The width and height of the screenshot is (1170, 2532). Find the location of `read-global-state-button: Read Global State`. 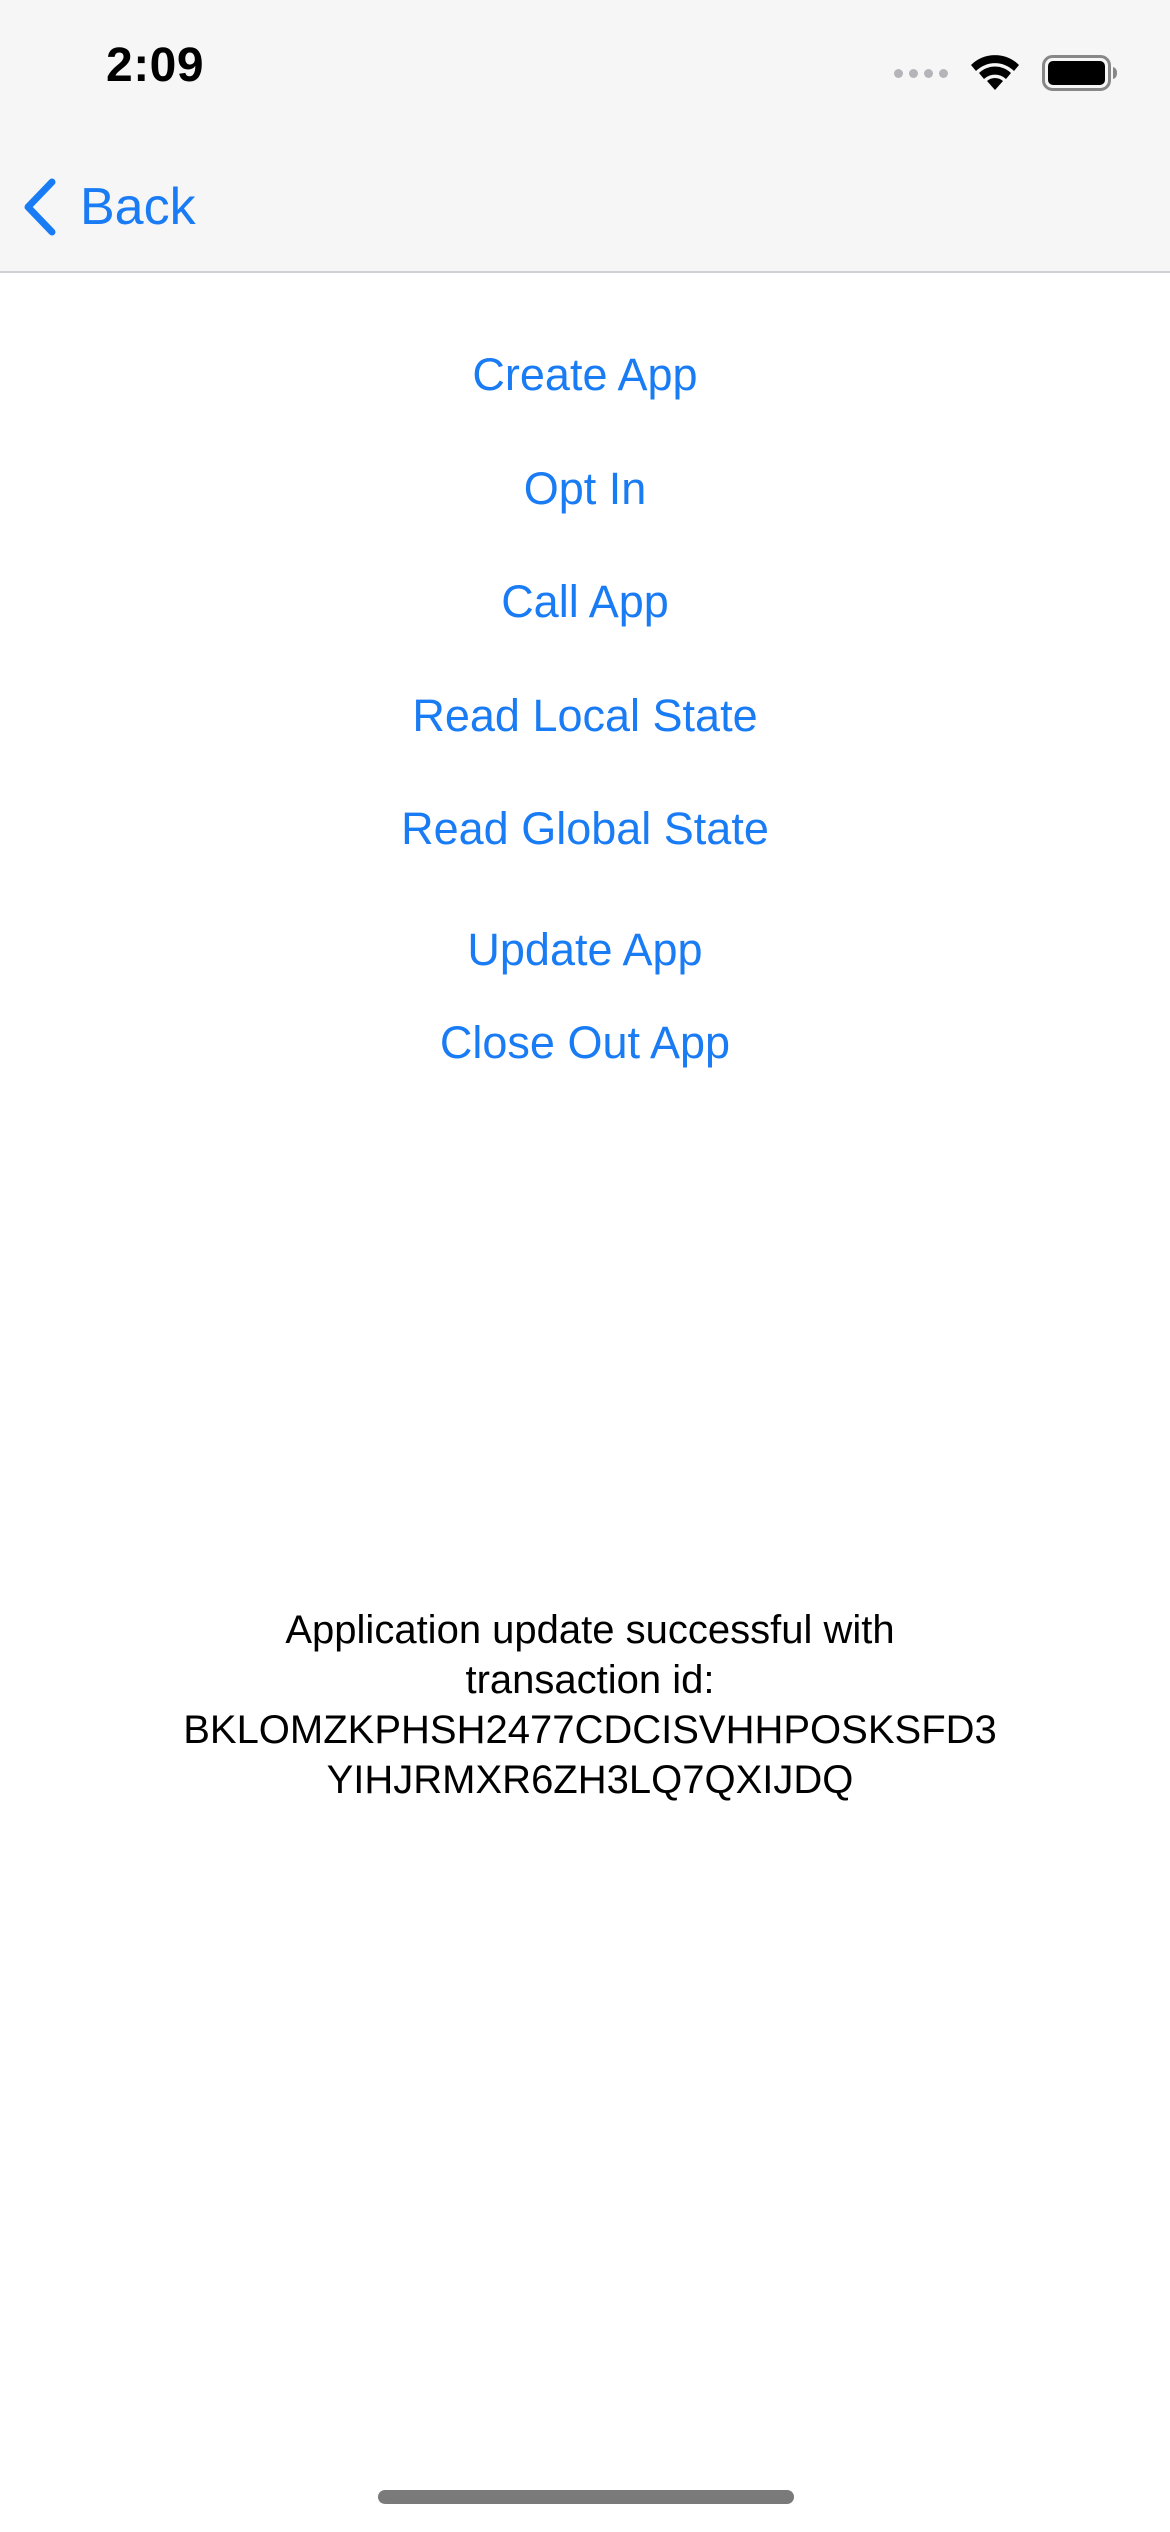

read-global-state-button: Read Global State is located at coordinates (585, 829).